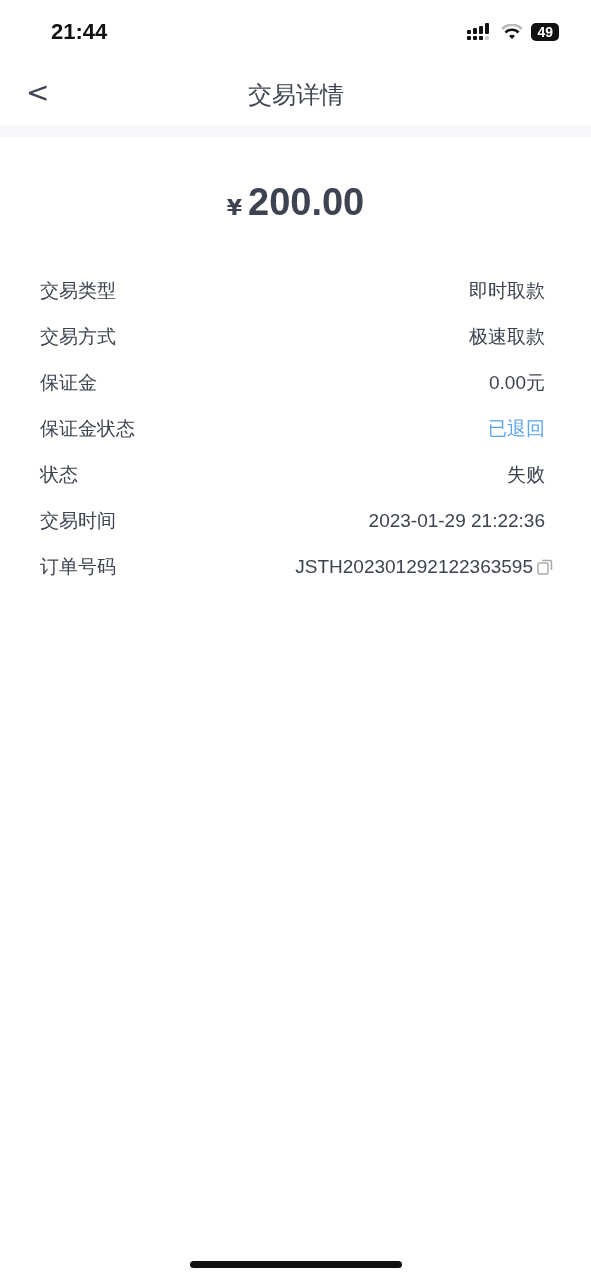 This screenshot has width=591, height=1280. I want to click on field-label: 交易方式, so click(78, 336).